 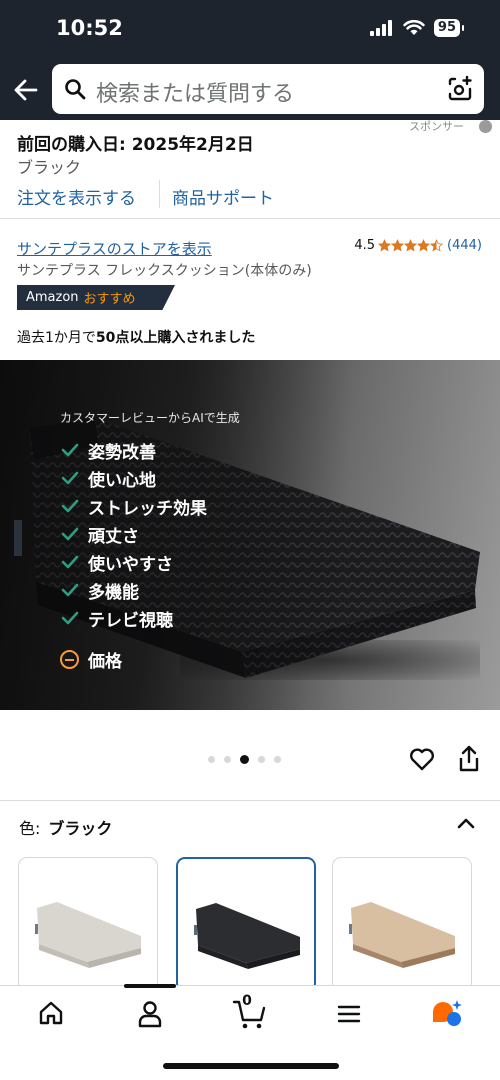 I want to click on rating-stars, so click(x=411, y=245).